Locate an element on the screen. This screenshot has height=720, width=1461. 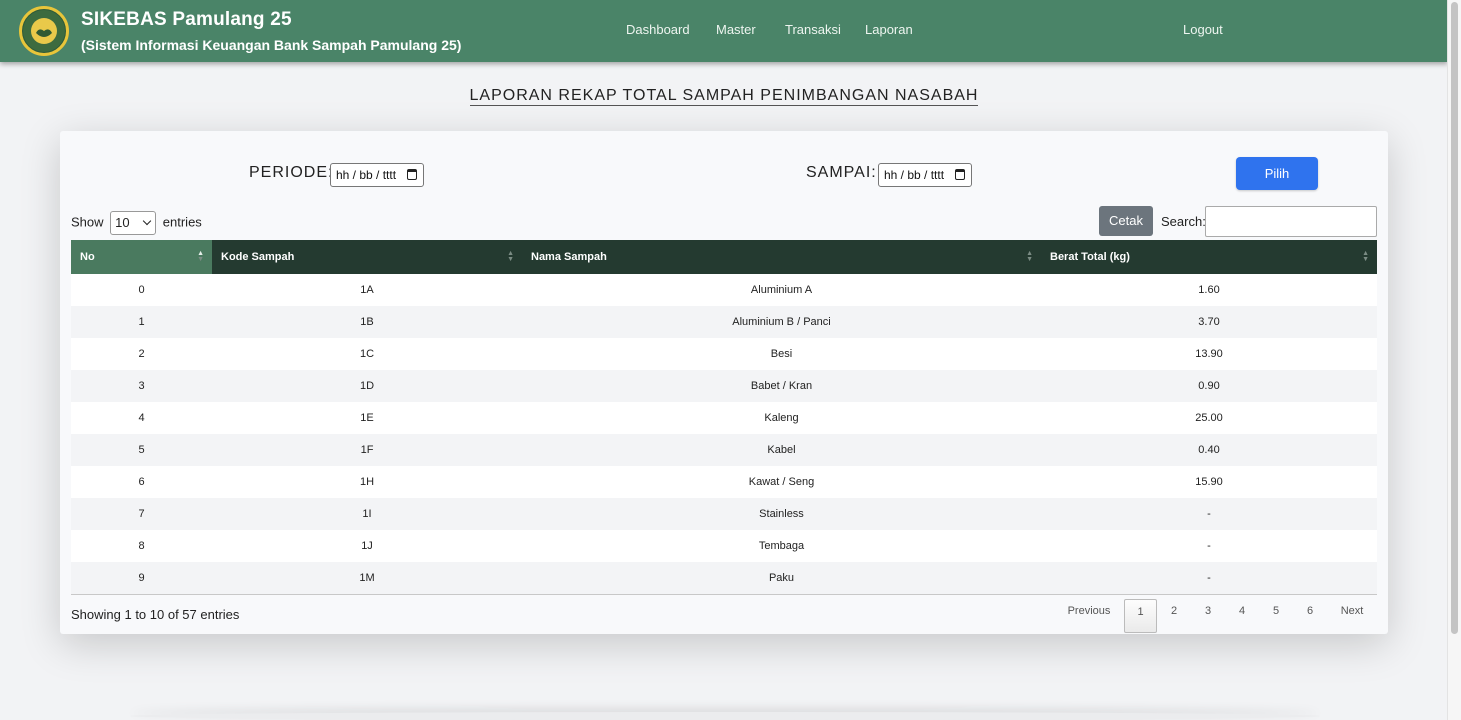
cell-nama: Besi is located at coordinates (781, 354).